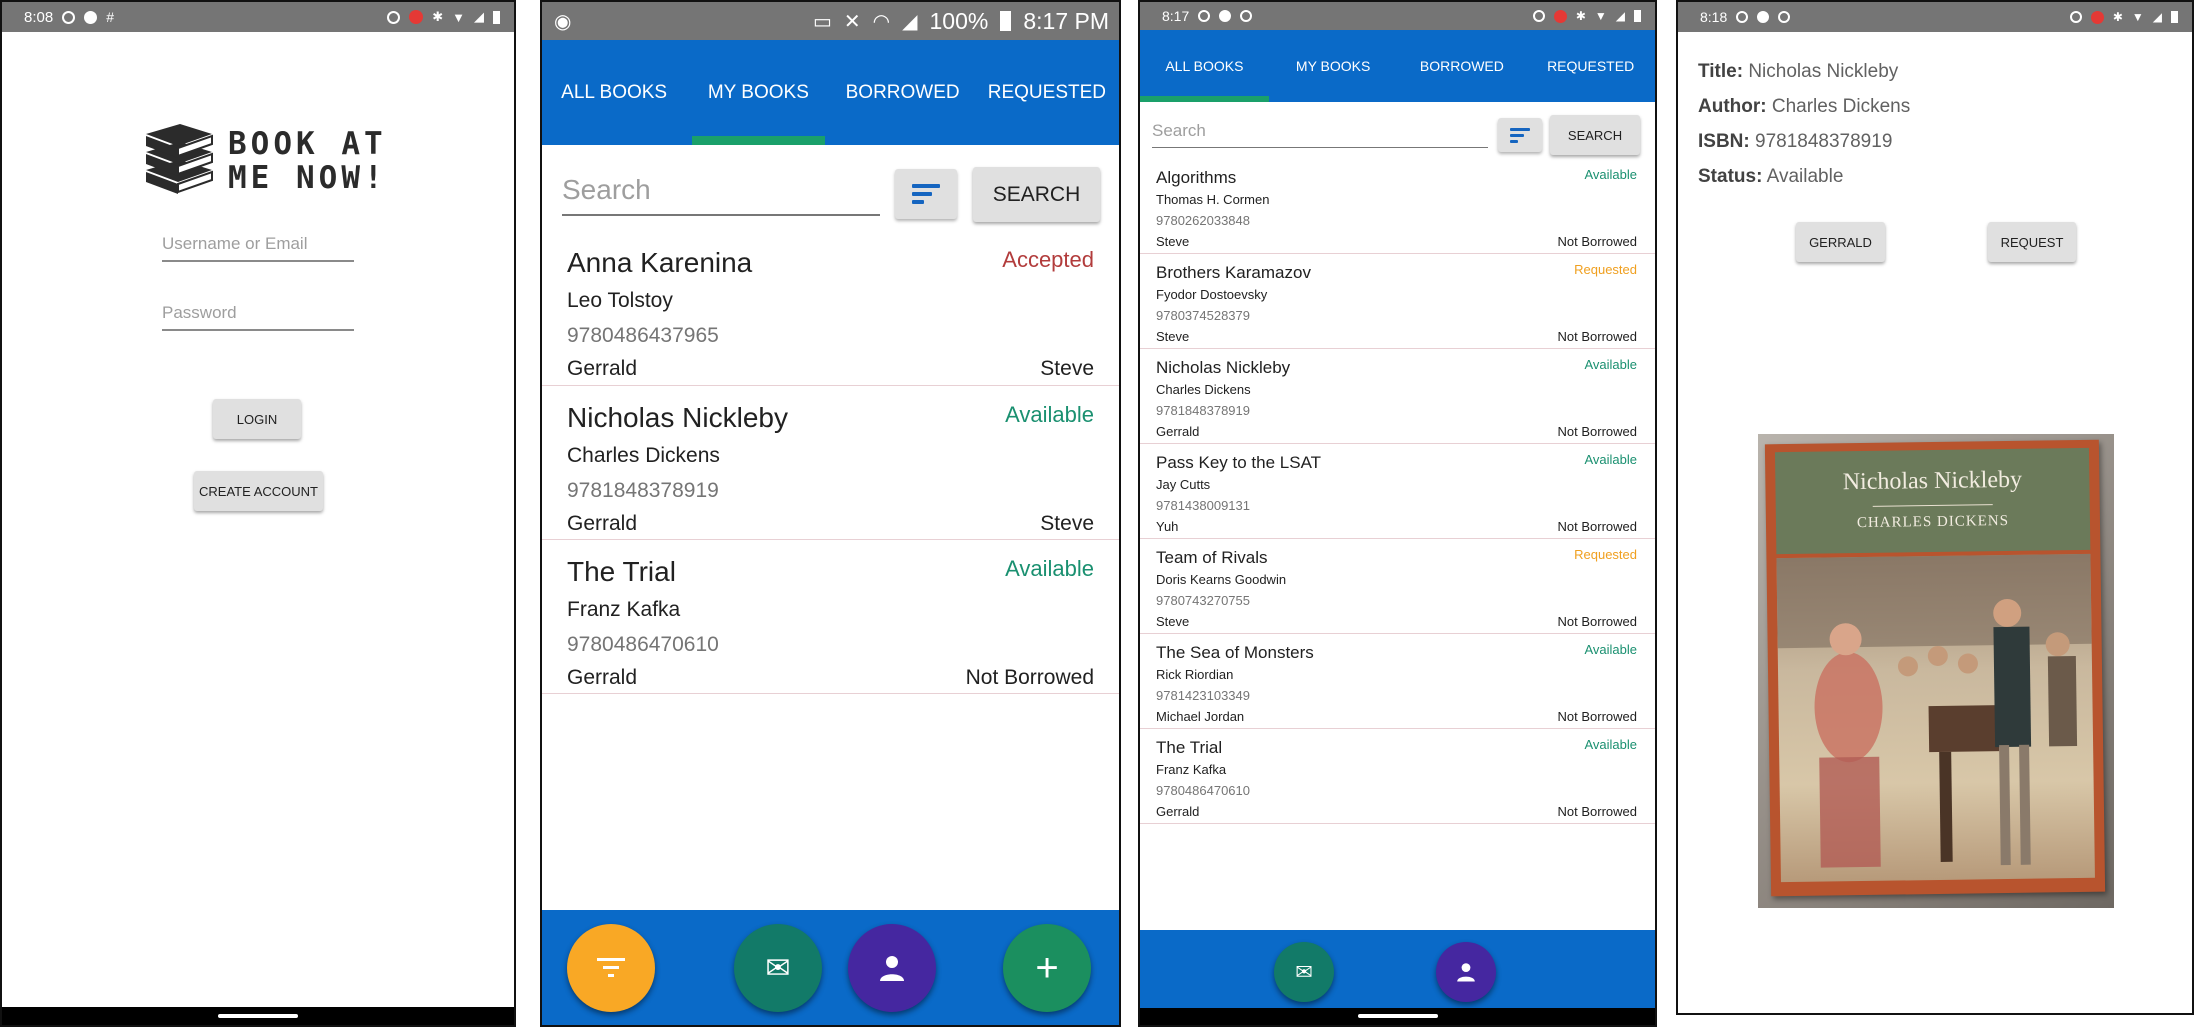 The width and height of the screenshot is (2194, 1027). Describe the element at coordinates (1823, 71) in the screenshot. I see `title-value: Nicholas Nickleby` at that location.